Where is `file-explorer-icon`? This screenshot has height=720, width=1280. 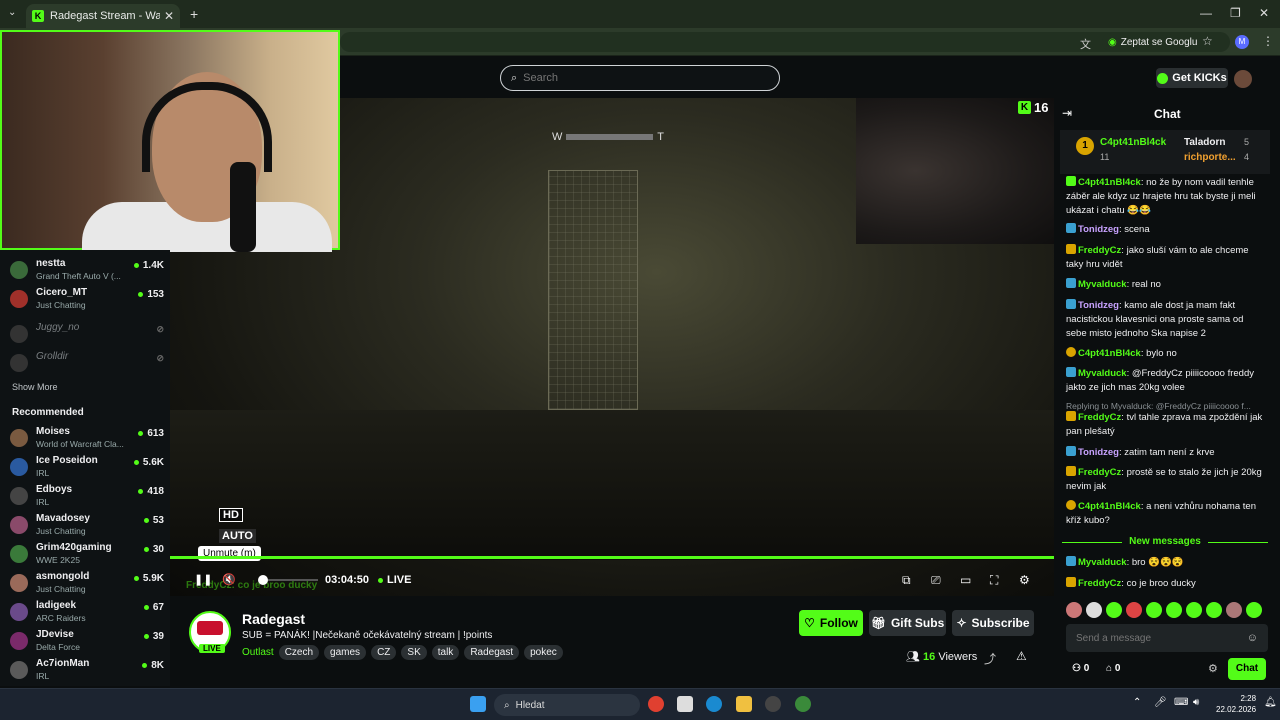
file-explorer-icon is located at coordinates (744, 704).